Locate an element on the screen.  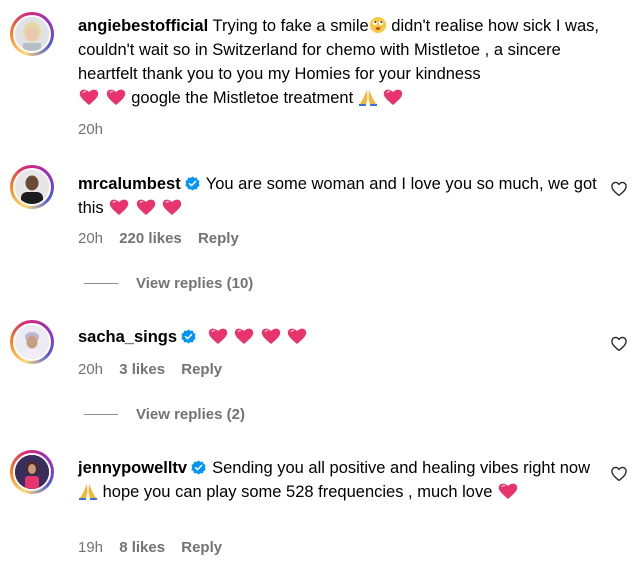
comment-meta: 19h 8 likes Reply is located at coordinates (156, 547).